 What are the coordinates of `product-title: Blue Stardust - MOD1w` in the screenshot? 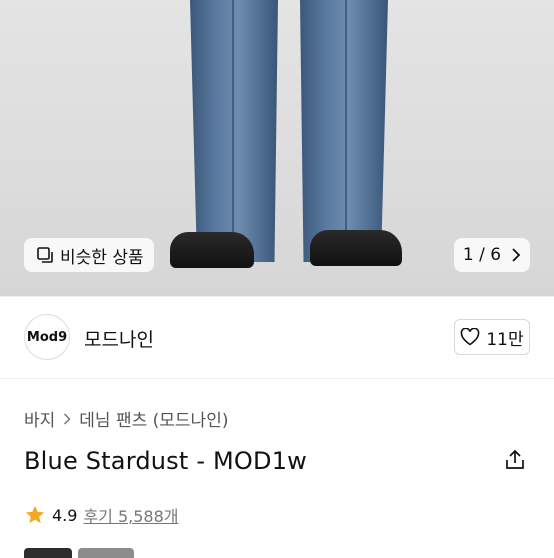 It's located at (165, 461).